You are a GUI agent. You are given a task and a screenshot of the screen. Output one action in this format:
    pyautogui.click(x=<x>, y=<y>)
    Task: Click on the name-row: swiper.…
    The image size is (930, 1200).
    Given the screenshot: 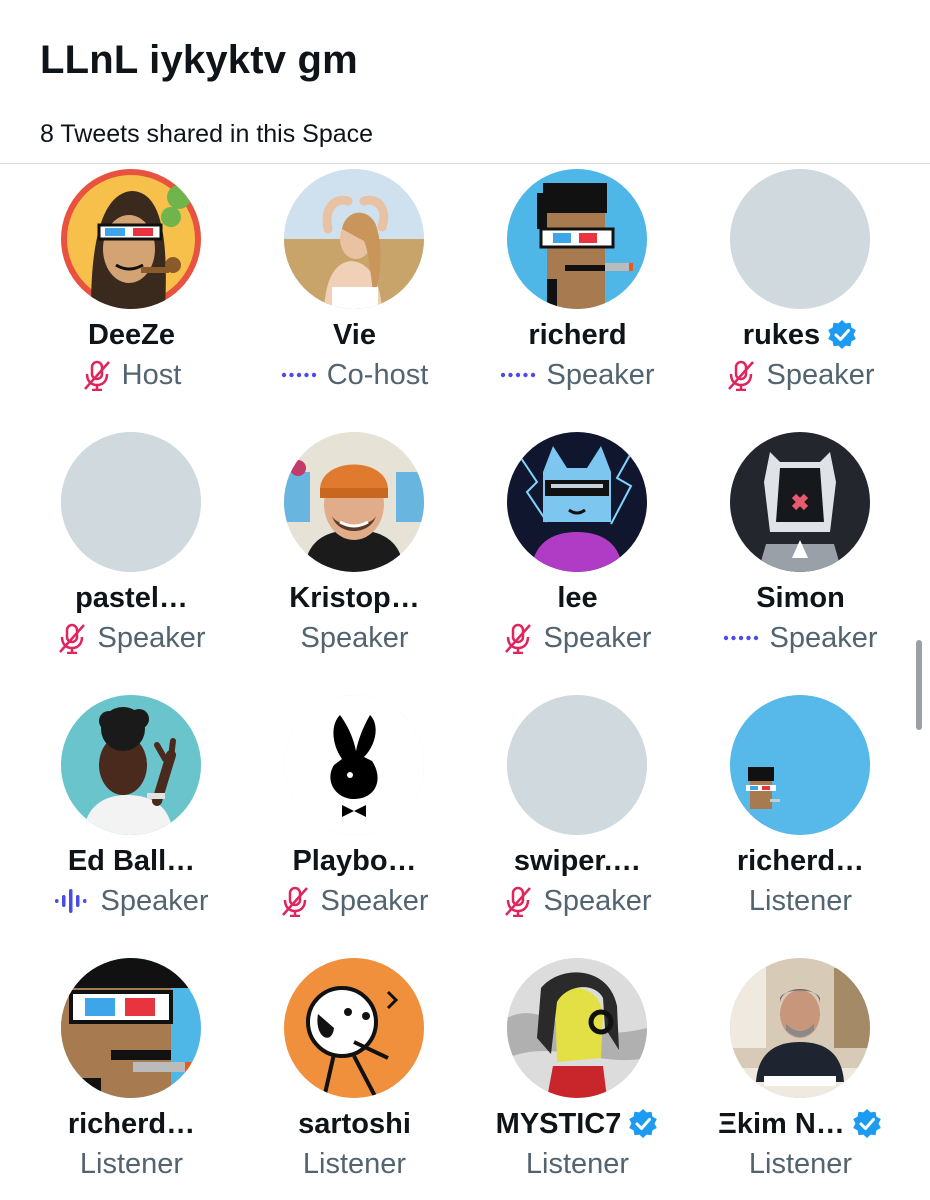 What is the action you would take?
    pyautogui.click(x=577, y=861)
    